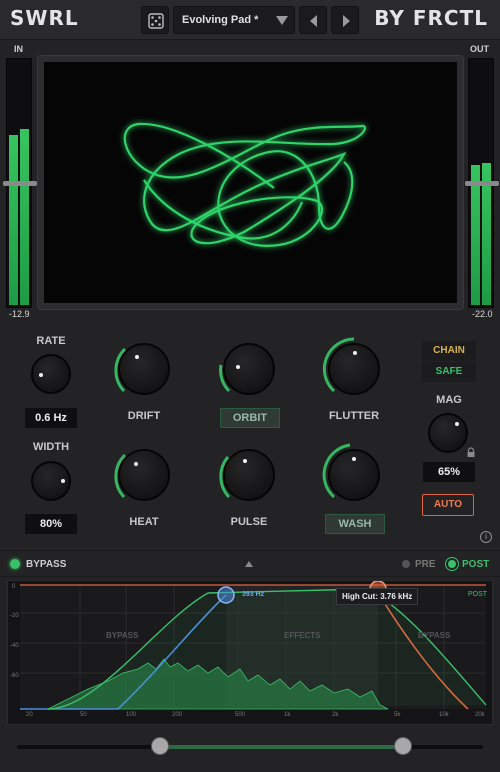  Describe the element at coordinates (253, 594) in the screenshot. I see `low-cut-value: 393 Hz` at that location.